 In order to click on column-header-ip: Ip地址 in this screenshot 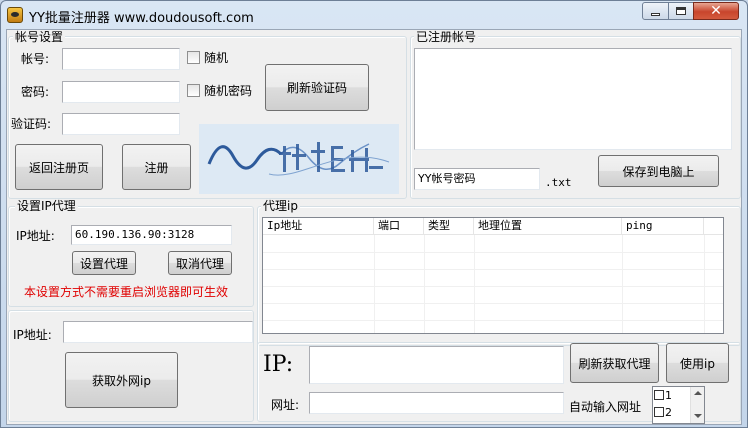, I will do `click(318, 226)`.